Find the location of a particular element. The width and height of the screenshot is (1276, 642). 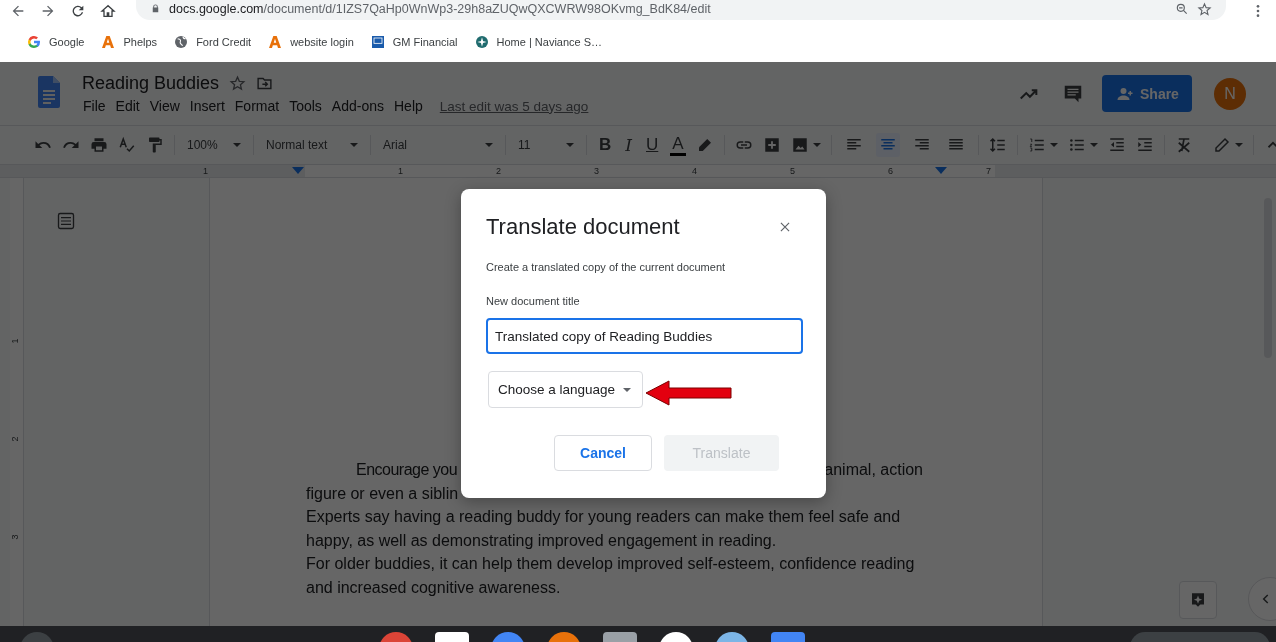

menu-item: Format is located at coordinates (257, 106).